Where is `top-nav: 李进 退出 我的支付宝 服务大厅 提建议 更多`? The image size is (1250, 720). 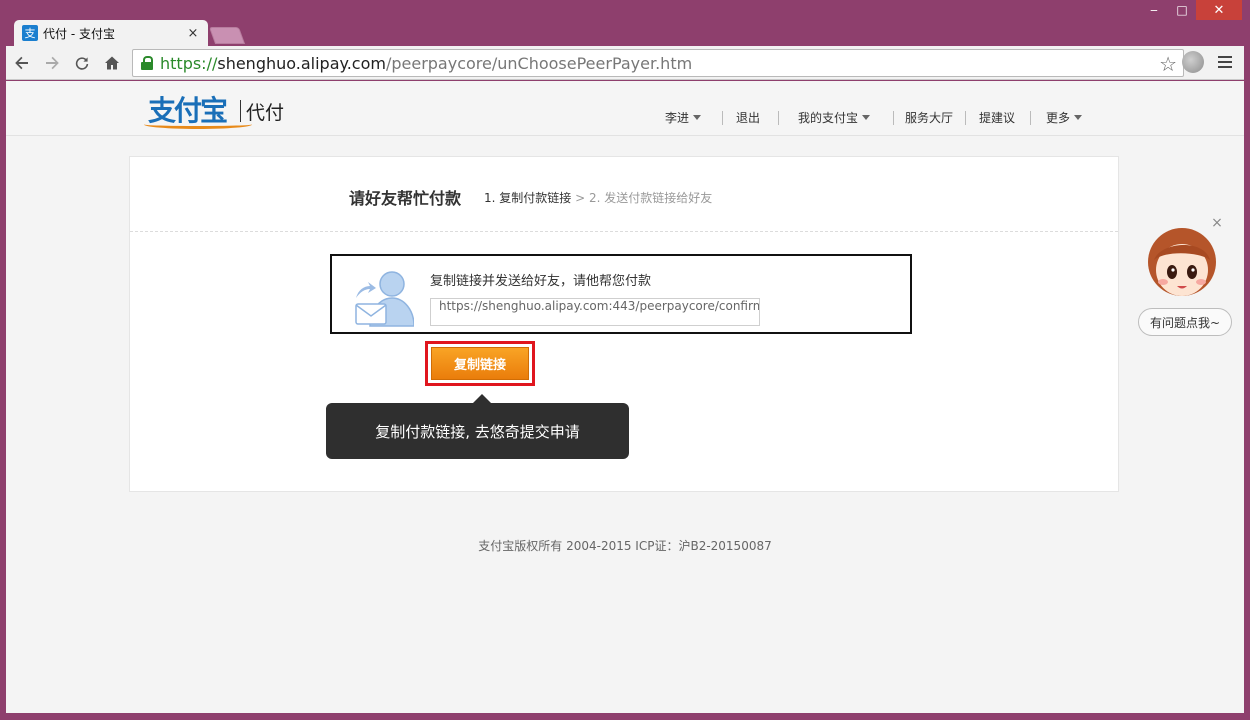 top-nav: 李进 退出 我的支付宝 服务大厅 提建议 更多 is located at coordinates (625, 119).